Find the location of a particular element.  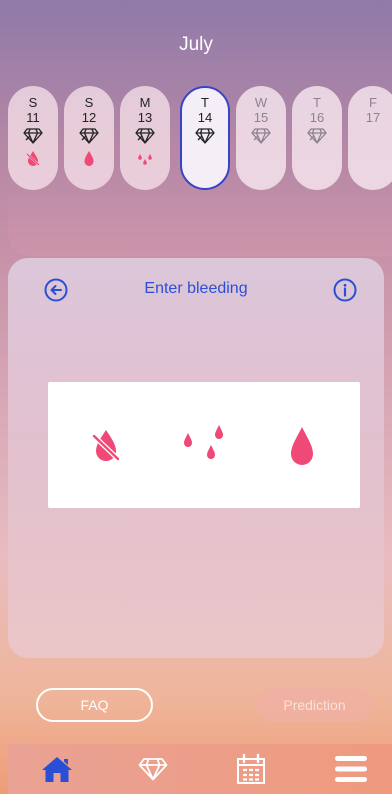

day-weekday: W is located at coordinates (261, 102).